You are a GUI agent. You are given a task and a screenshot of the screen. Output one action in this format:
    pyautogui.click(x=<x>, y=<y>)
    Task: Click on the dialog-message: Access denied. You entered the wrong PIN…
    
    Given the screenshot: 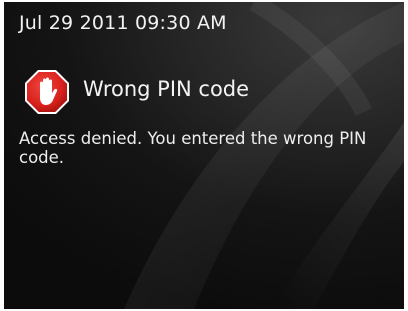 What is the action you would take?
    pyautogui.click(x=193, y=148)
    